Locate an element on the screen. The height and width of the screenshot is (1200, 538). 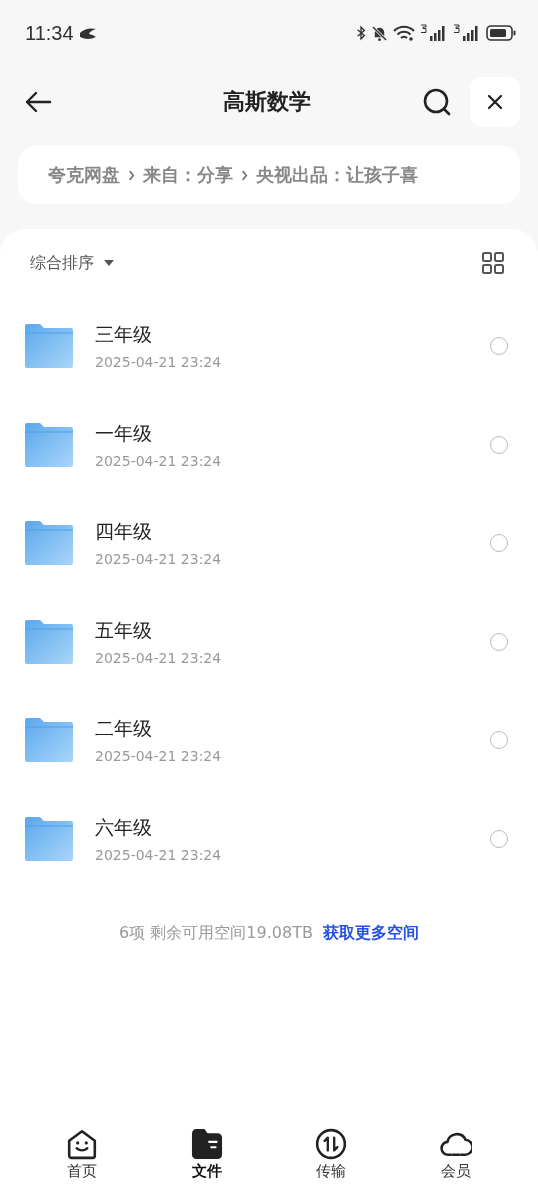
status-time: 11:34 is located at coordinates (49, 33).